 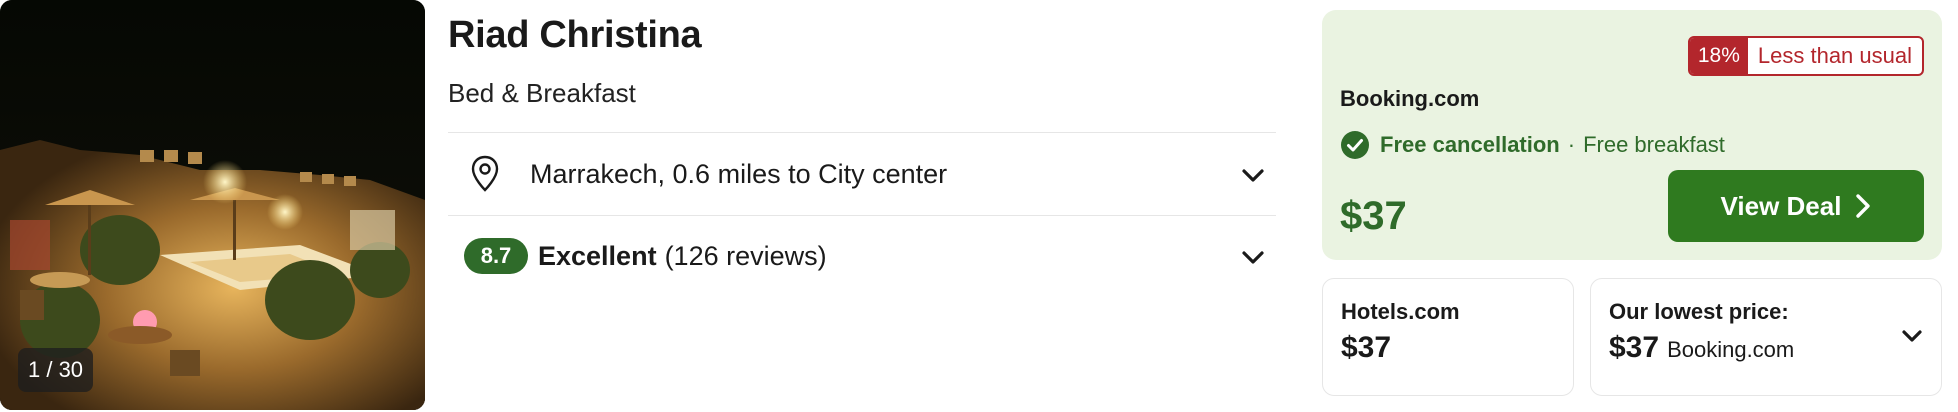 I want to click on location-text: Marrakech, 0.6 miles to City center, so click(x=739, y=173).